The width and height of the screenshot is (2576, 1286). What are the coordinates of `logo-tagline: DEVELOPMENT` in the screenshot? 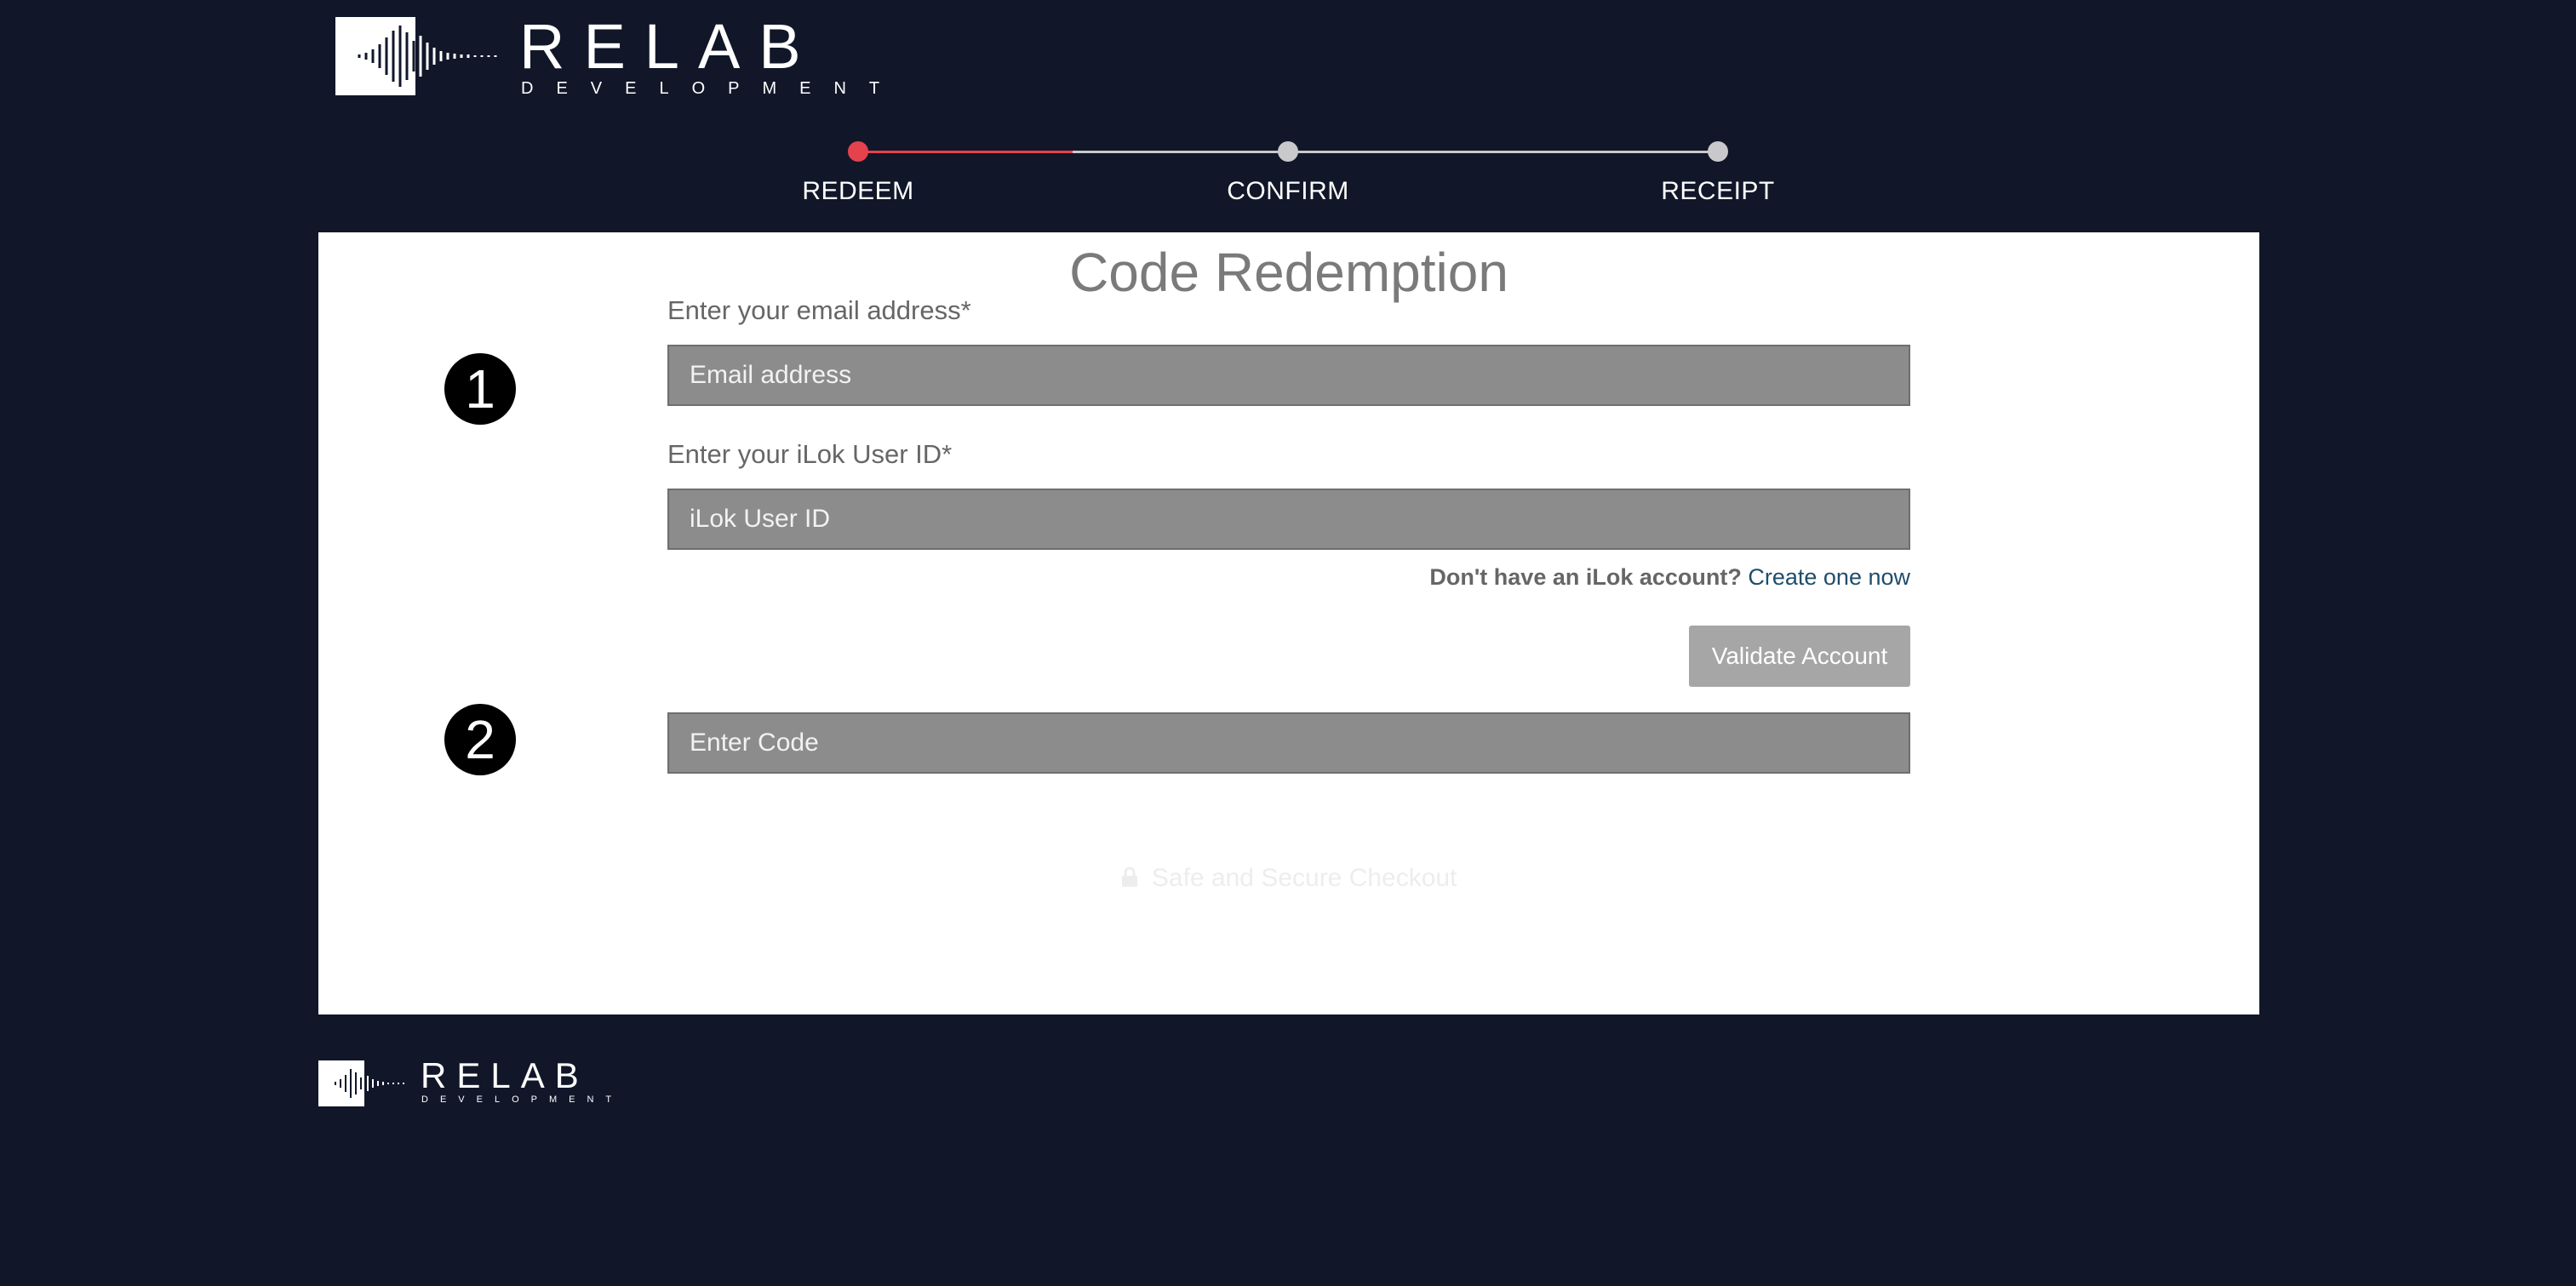 It's located at (712, 88).